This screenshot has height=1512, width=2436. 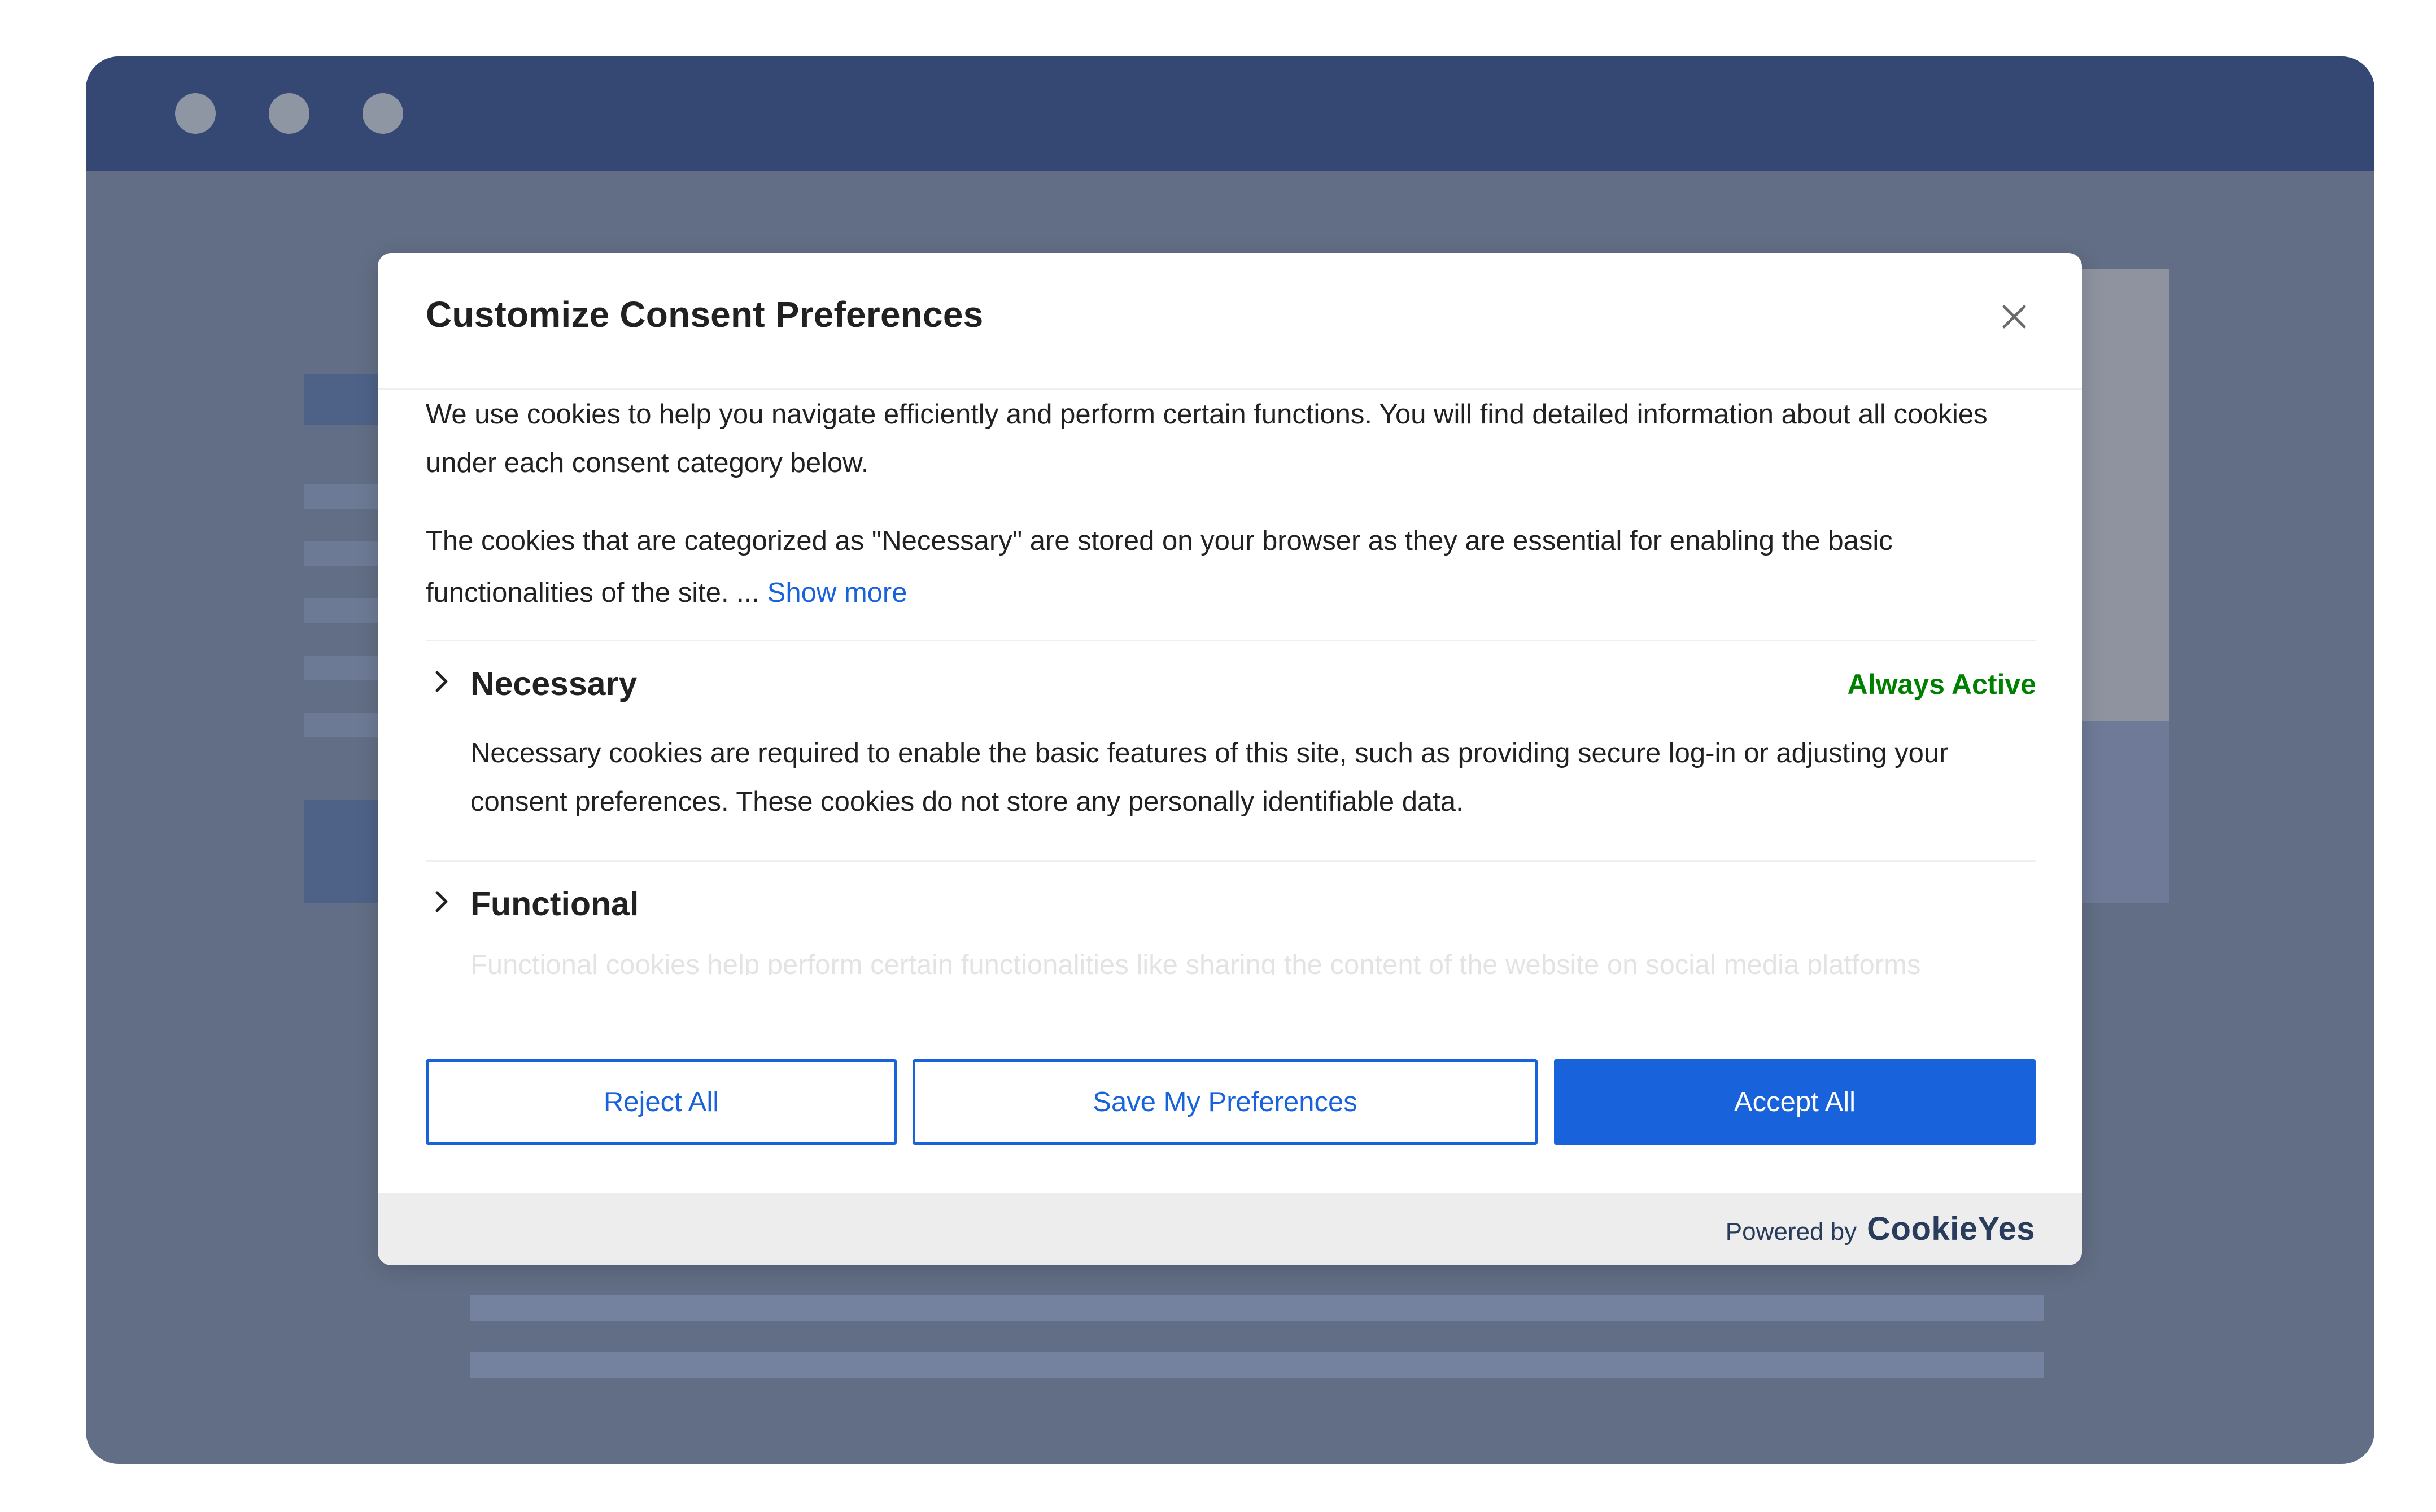 I want to click on category-necessary-header: Necessary Always Active, so click(x=1231, y=681).